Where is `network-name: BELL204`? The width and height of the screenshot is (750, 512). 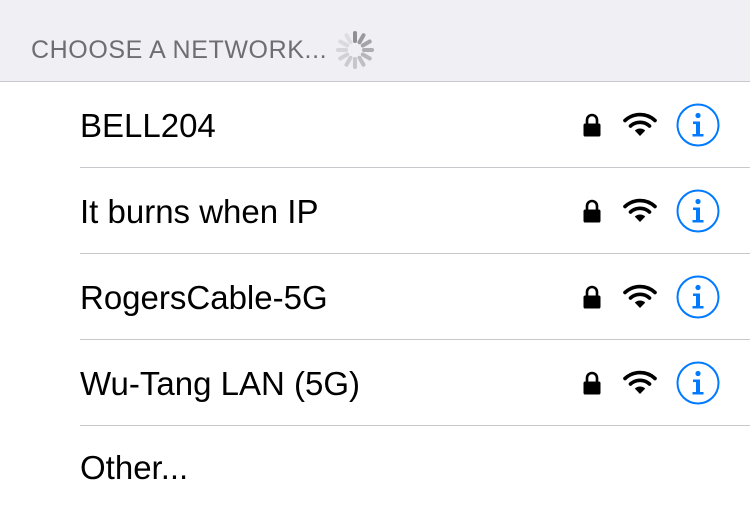
network-name: BELL204 is located at coordinates (148, 125).